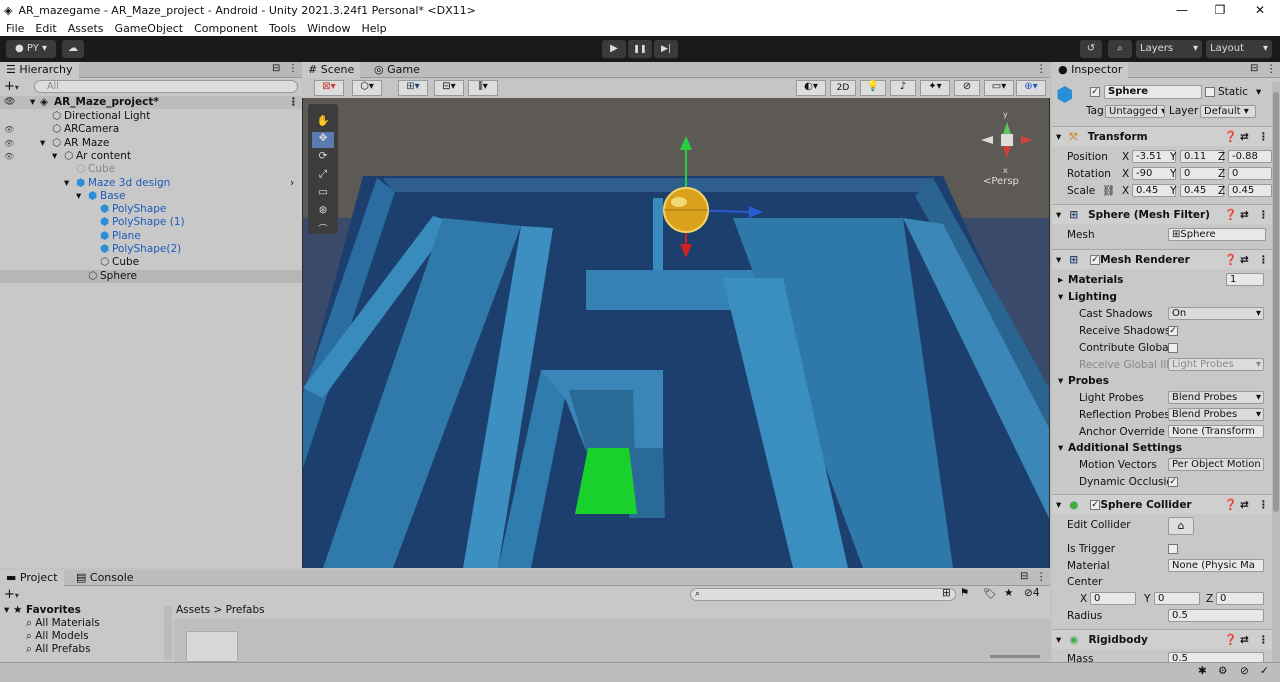 This screenshot has height=682, width=1280. Describe the element at coordinates (151, 116) in the screenshot. I see `hierarchy-item: ⬡ Directional Light` at that location.